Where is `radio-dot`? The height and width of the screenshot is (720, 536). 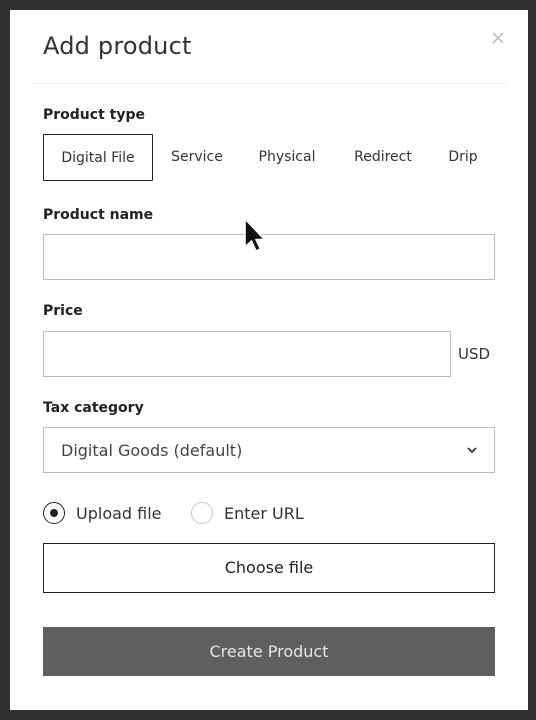
radio-dot is located at coordinates (54, 513).